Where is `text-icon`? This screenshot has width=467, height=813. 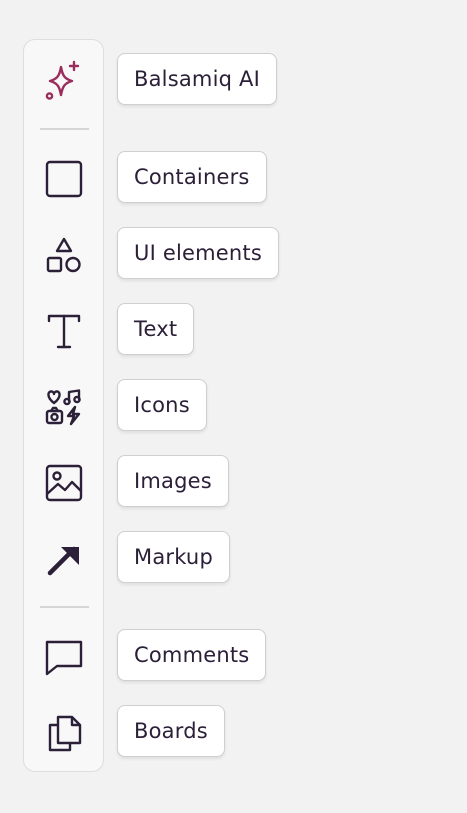
text-icon is located at coordinates (64, 331).